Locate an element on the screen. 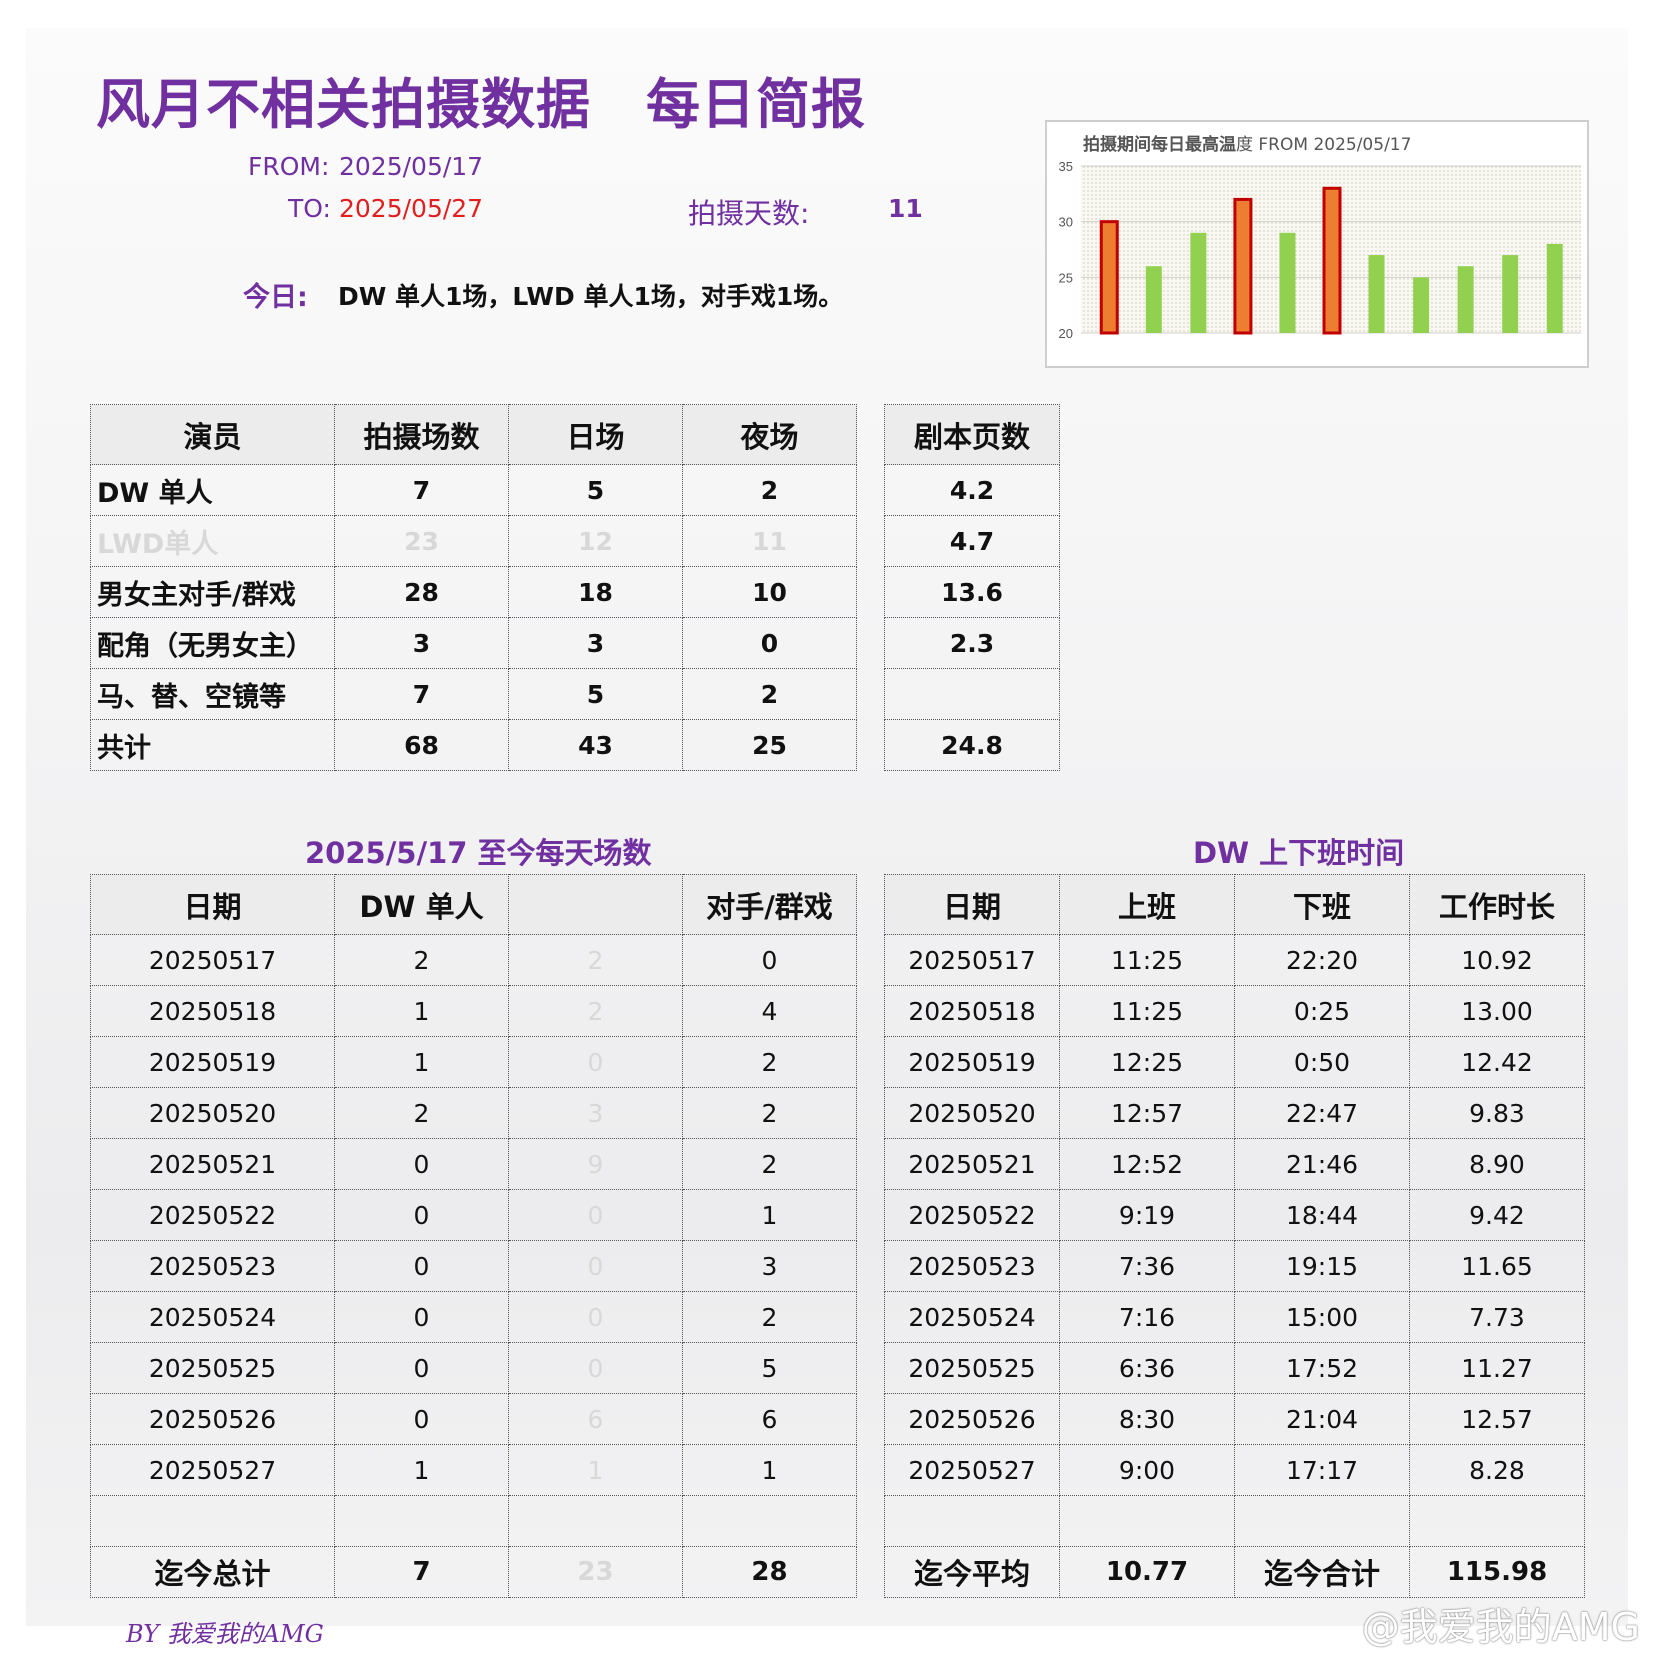 The height and width of the screenshot is (1654, 1654). table-row: 20250520 2 3 2 is located at coordinates (473, 1113).